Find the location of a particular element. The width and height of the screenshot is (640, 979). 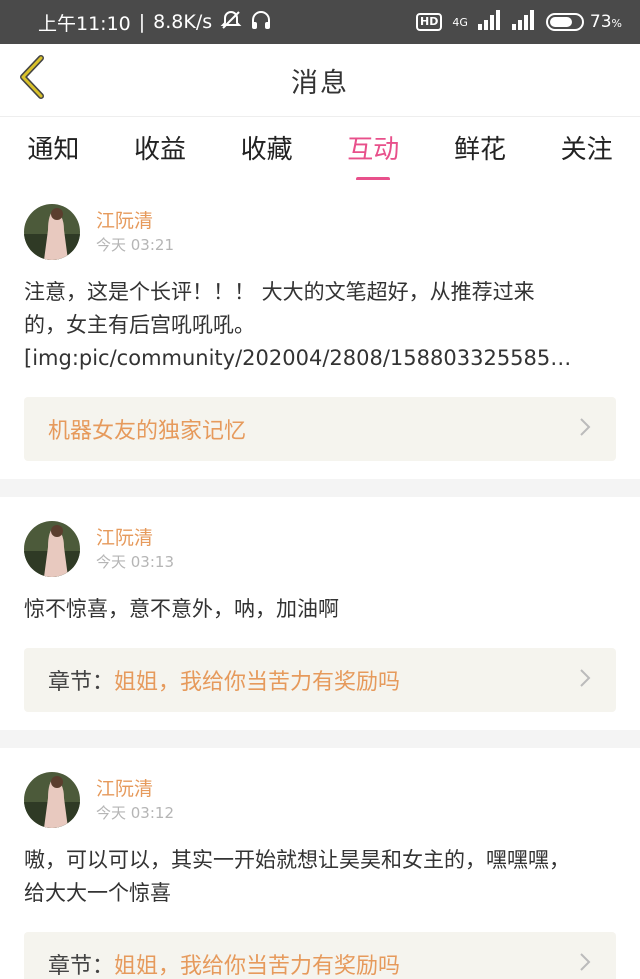

status-bar: 上午11:10 | 8.8K/s HD 4G 73% is located at coordinates (320, 22).